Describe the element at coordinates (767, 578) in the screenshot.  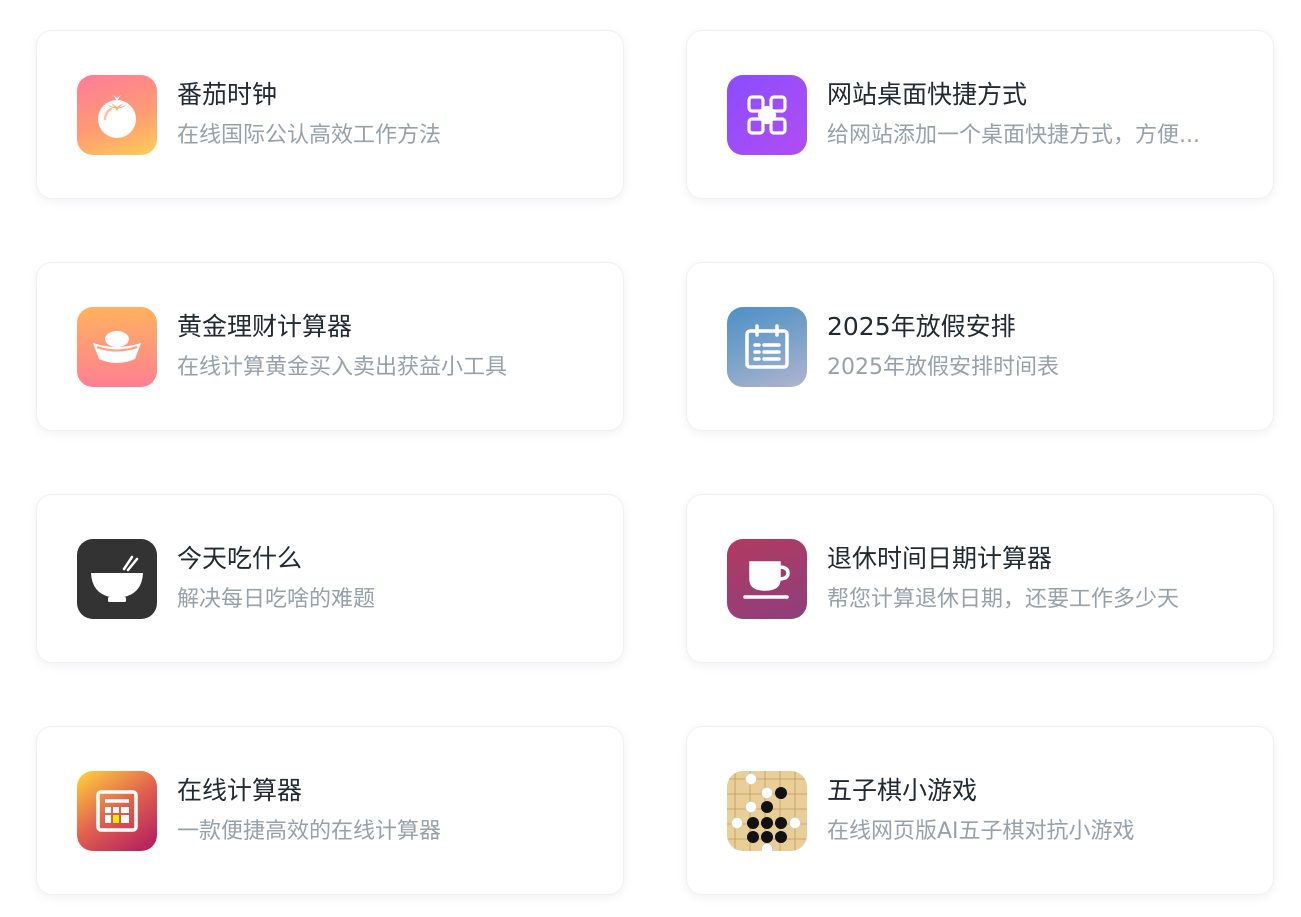
I see `coffee-cup-icon` at that location.